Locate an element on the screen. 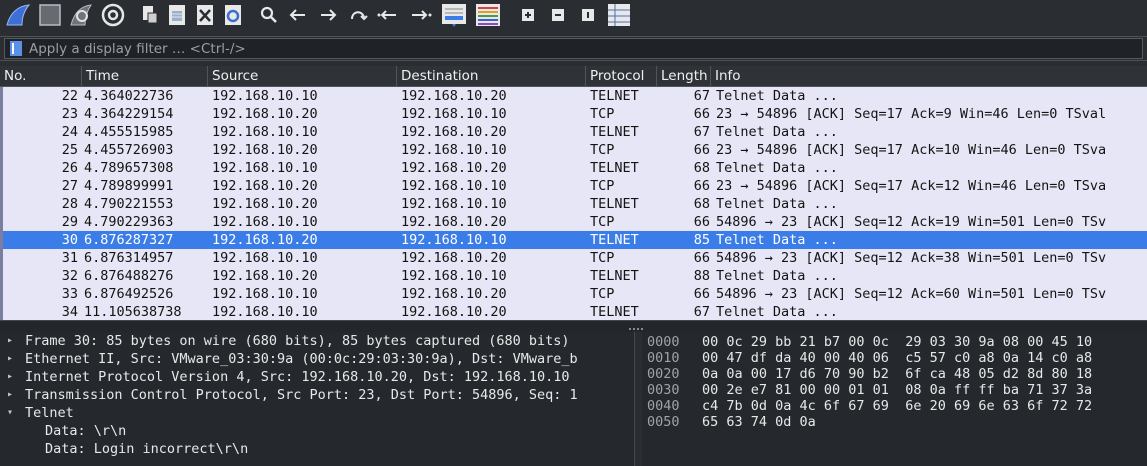  detail-subtree-item: Data: Login incorrect\r\n is located at coordinates (317, 449).